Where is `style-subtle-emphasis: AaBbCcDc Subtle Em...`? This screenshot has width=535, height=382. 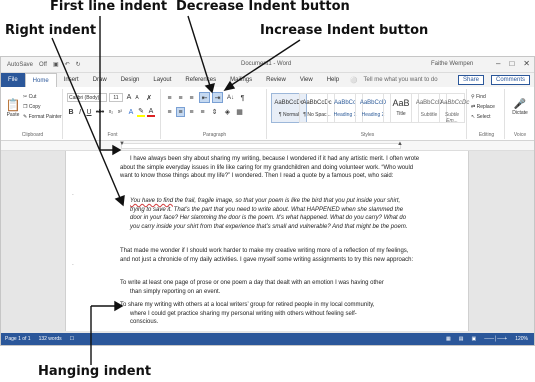
style-subtle-emphasis: AaBbCcDc Subtle Em... is located at coordinates (454, 108).